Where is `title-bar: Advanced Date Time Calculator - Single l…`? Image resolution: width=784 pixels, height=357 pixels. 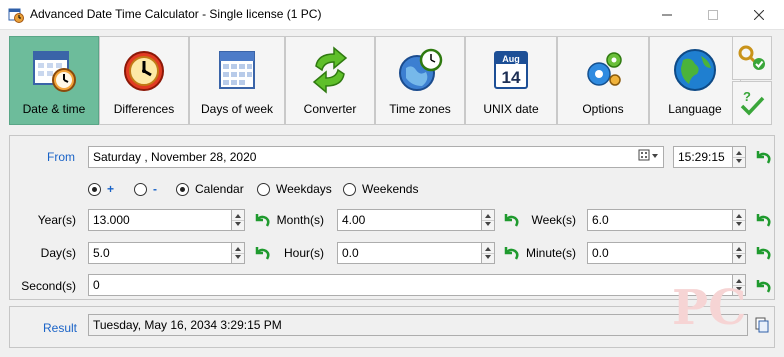
title-bar: Advanced Date Time Calculator - Single l… is located at coordinates (392, 15).